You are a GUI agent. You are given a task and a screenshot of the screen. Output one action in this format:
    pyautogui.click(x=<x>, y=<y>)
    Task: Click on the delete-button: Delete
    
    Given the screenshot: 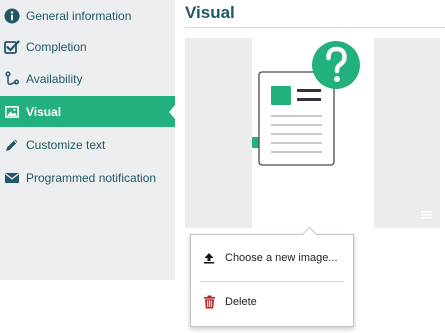 What is the action you would take?
    pyautogui.click(x=272, y=302)
    